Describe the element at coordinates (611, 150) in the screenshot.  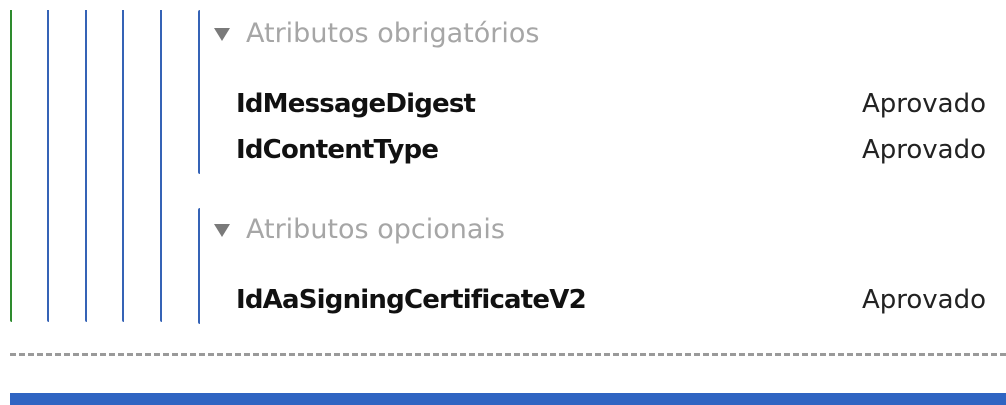
I see `attribute-row: IdContentType Aprovado` at that location.